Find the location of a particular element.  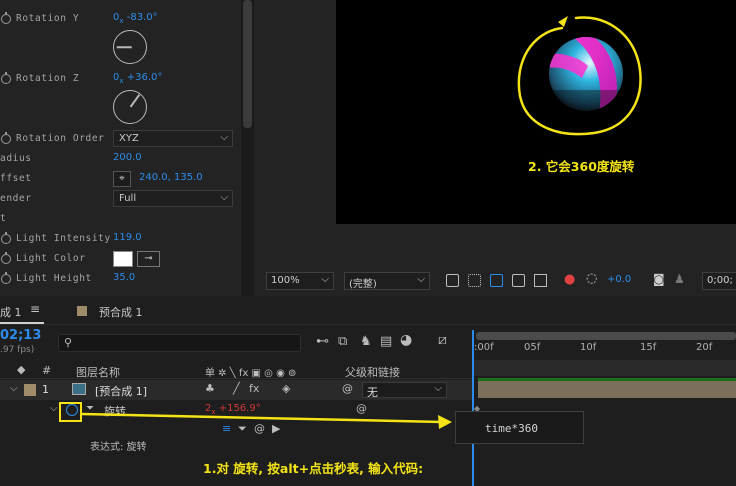

frame-blending-icon: ▤ is located at coordinates (386, 341).